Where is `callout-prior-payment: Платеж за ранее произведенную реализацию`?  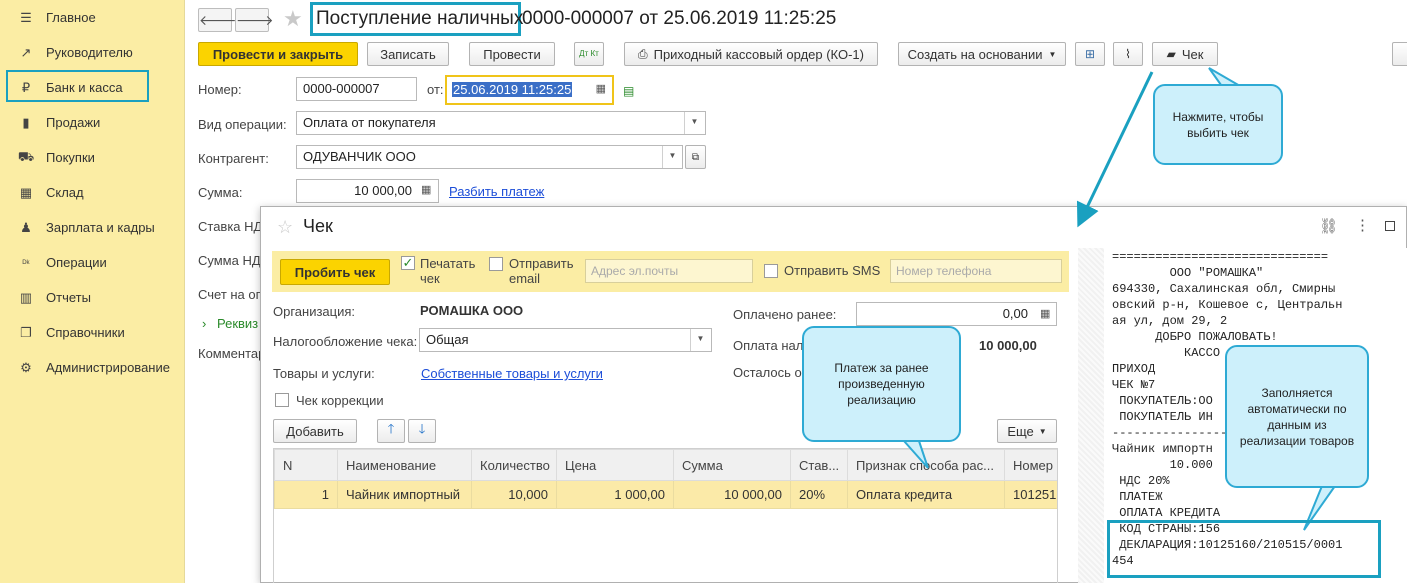
callout-prior-payment: Платеж за ранее произведенную реализацию is located at coordinates (881, 384).